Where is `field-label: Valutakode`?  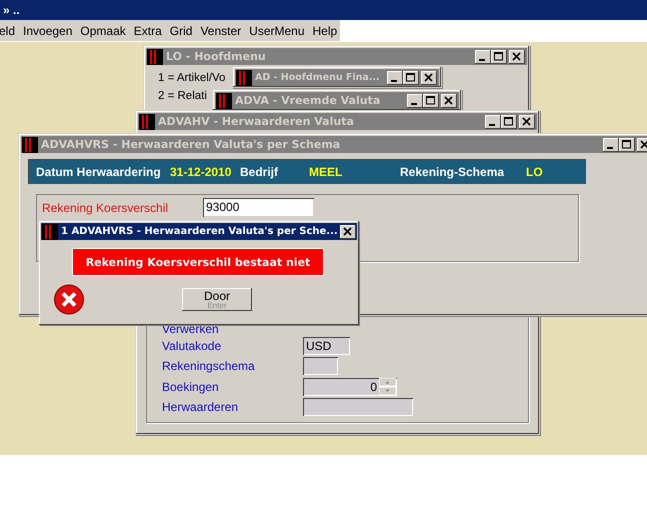 field-label: Valutakode is located at coordinates (192, 346).